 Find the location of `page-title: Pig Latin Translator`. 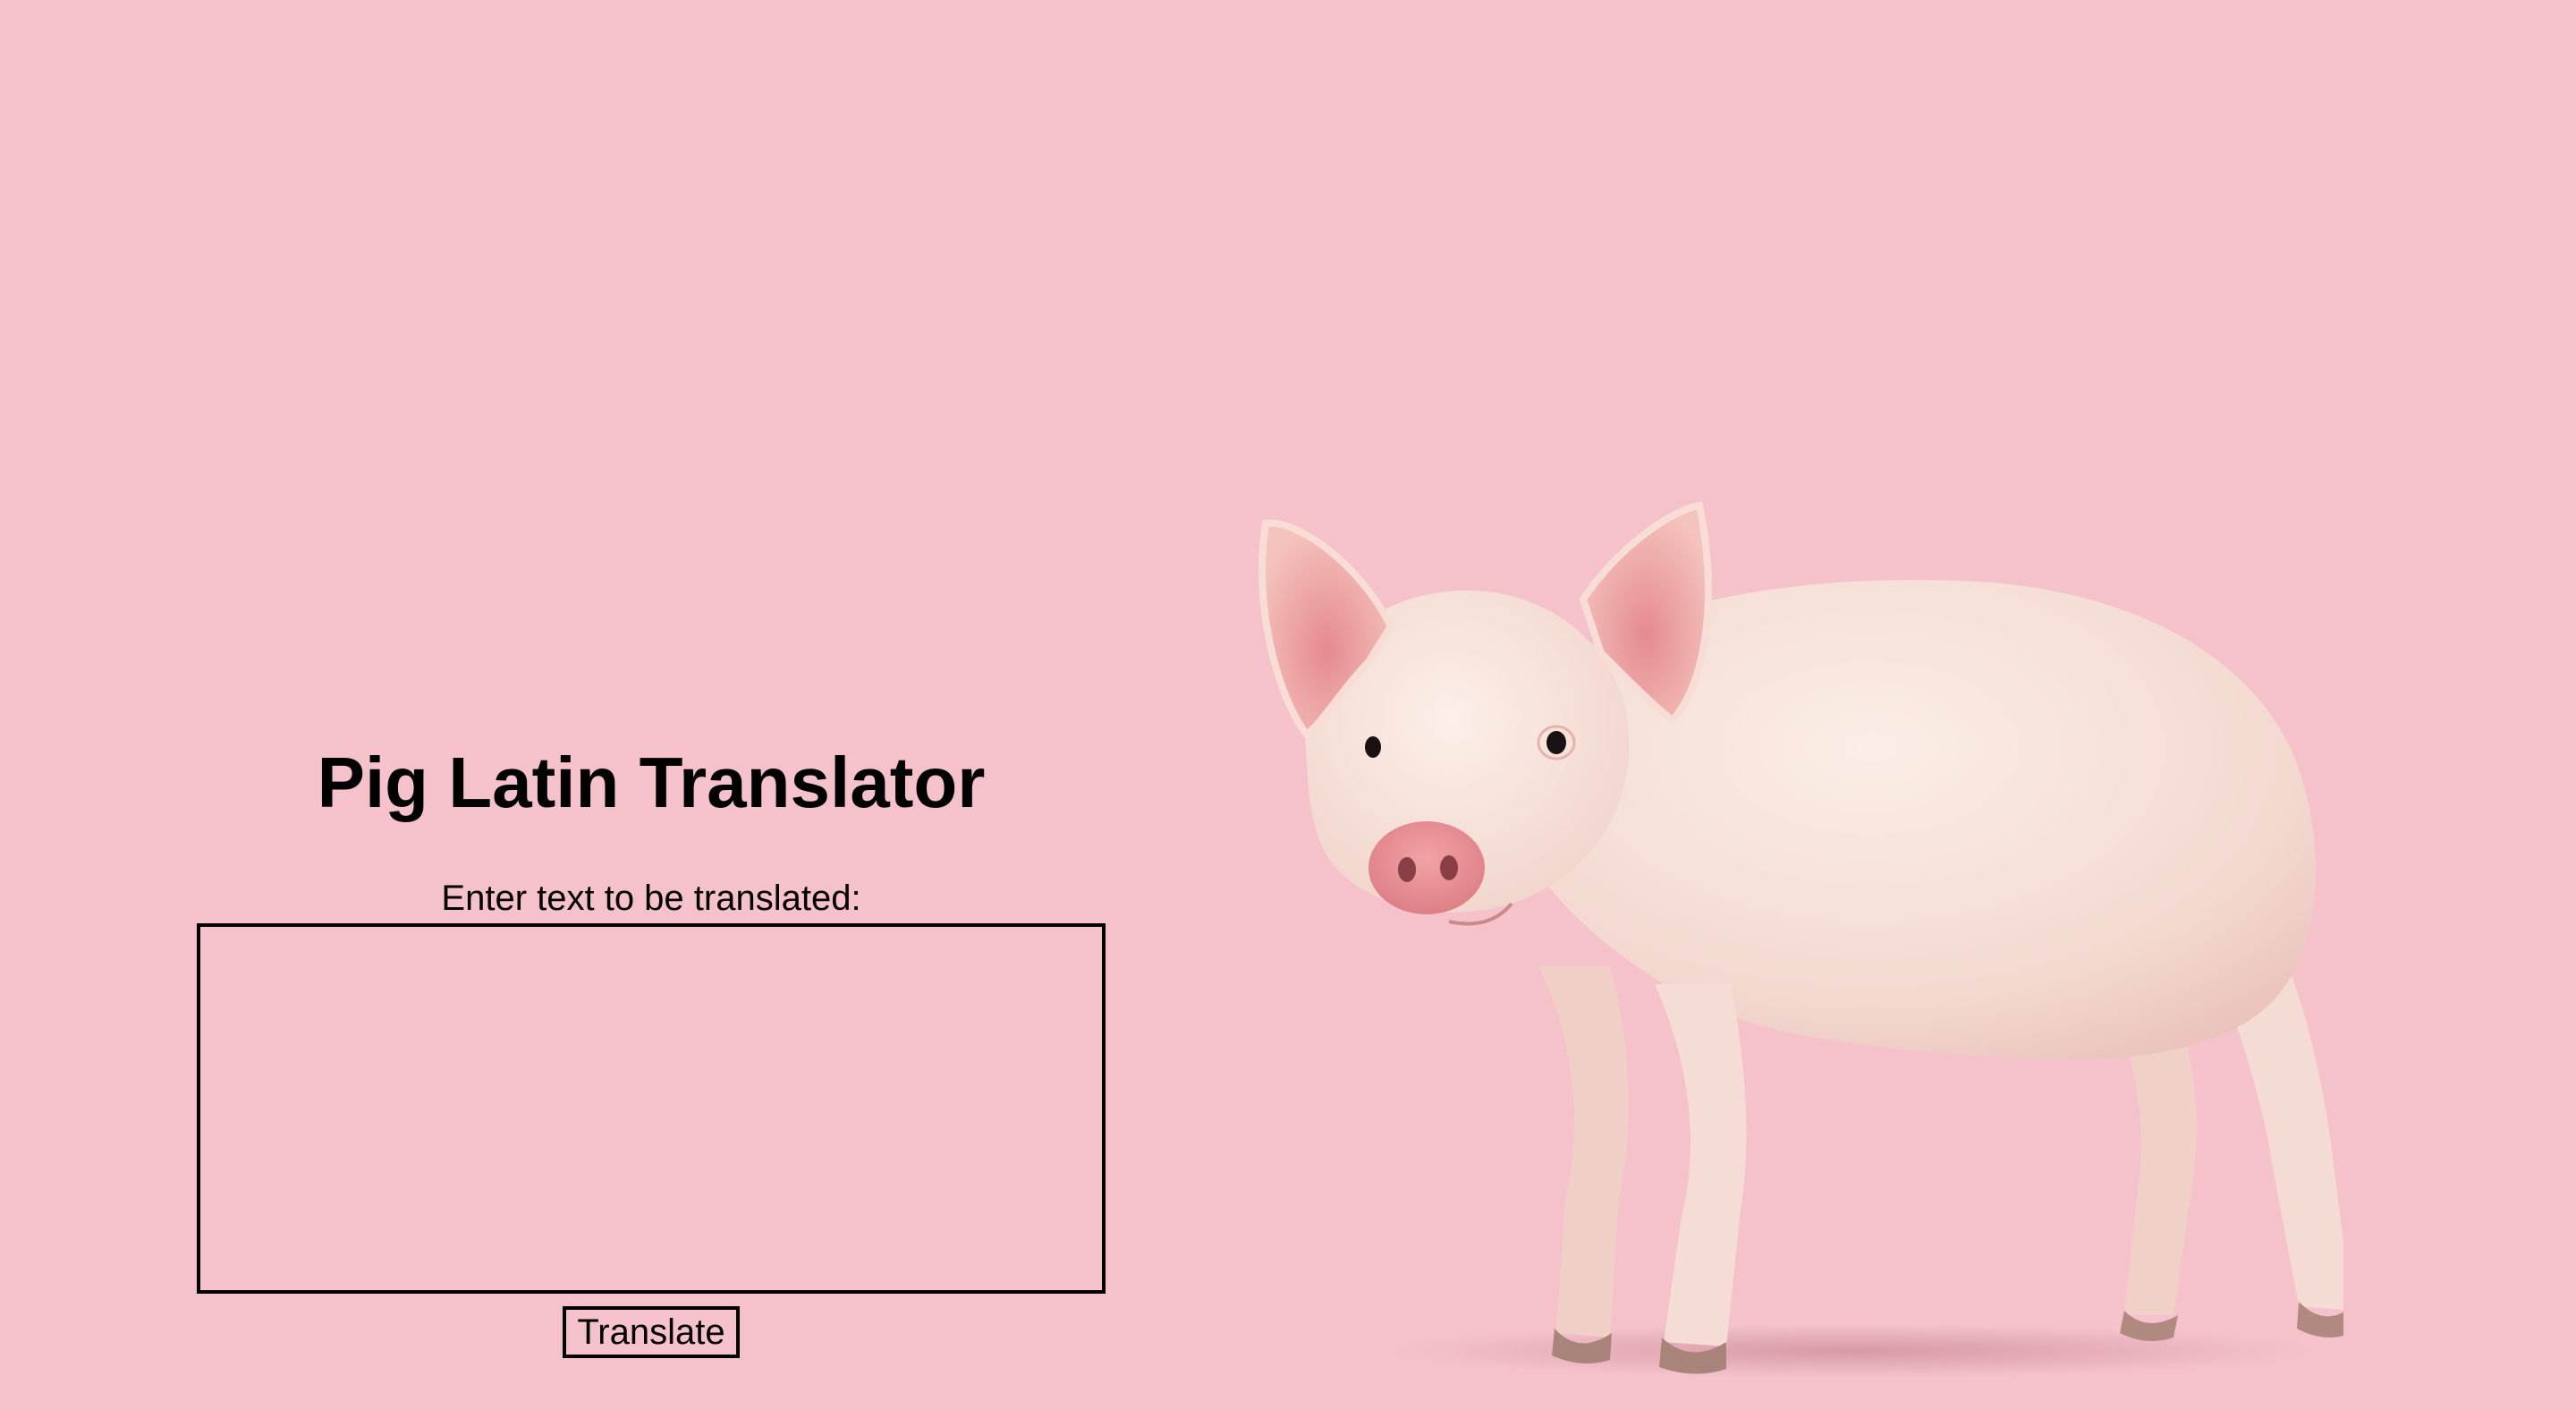

page-title: Pig Latin Translator is located at coordinates (651, 782).